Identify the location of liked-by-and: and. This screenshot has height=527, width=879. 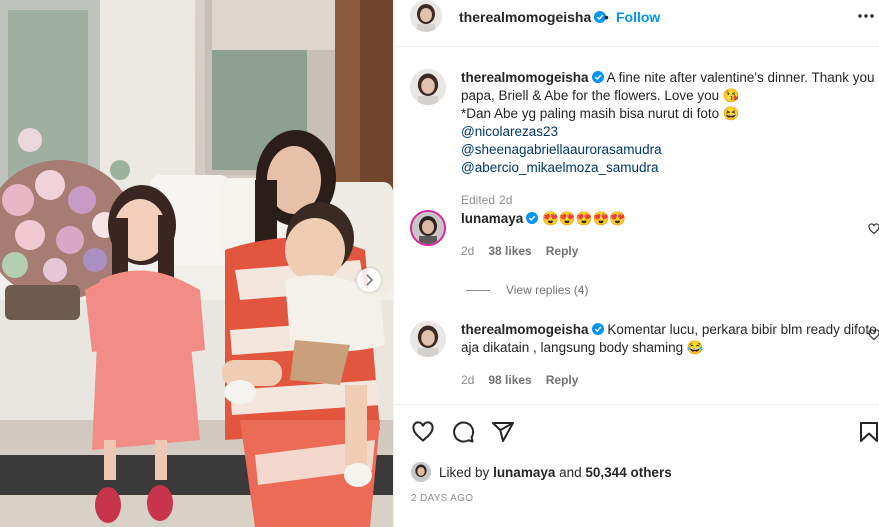
(570, 472).